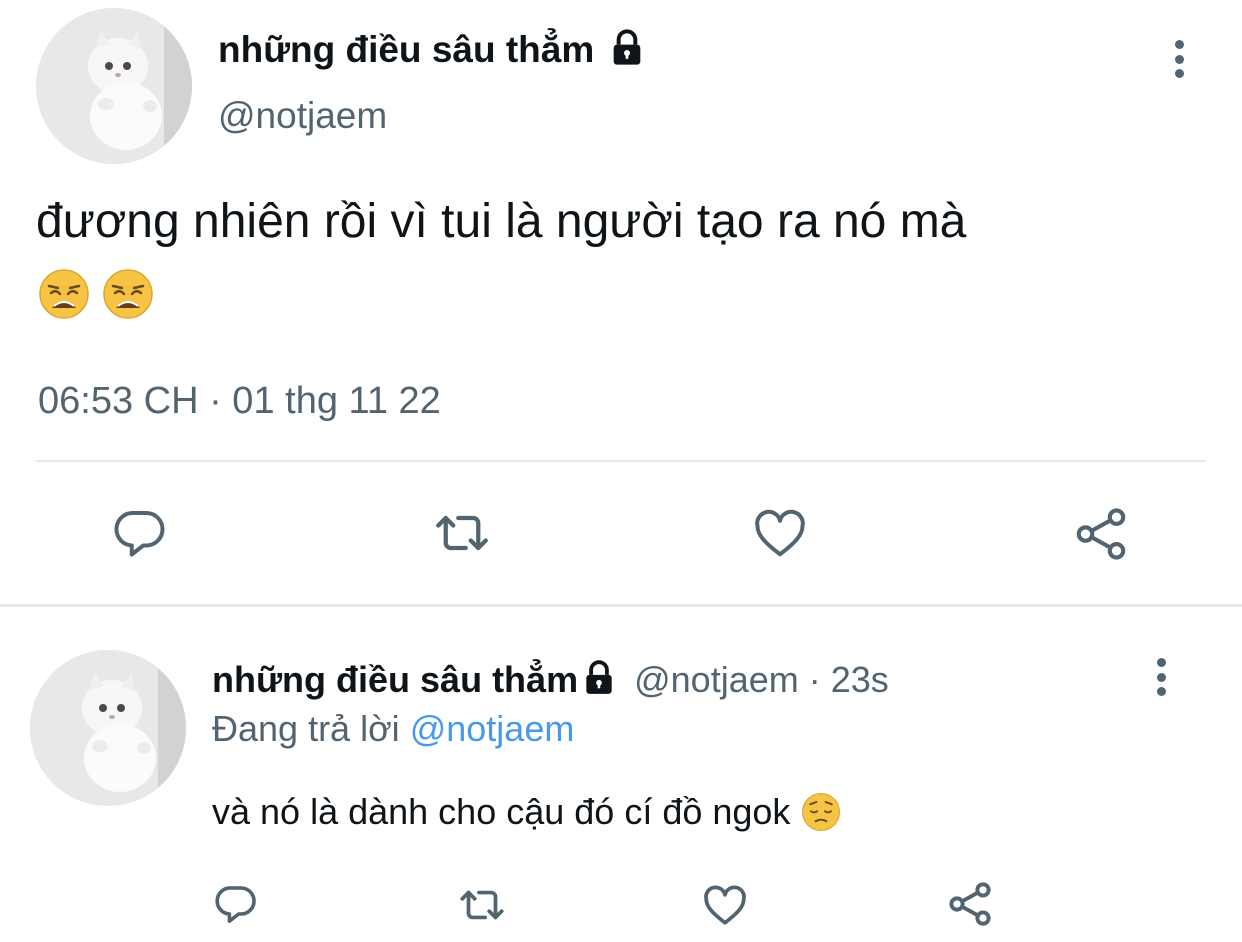  Describe the element at coordinates (302, 116) in the screenshot. I see `user-handle: @notjaem` at that location.